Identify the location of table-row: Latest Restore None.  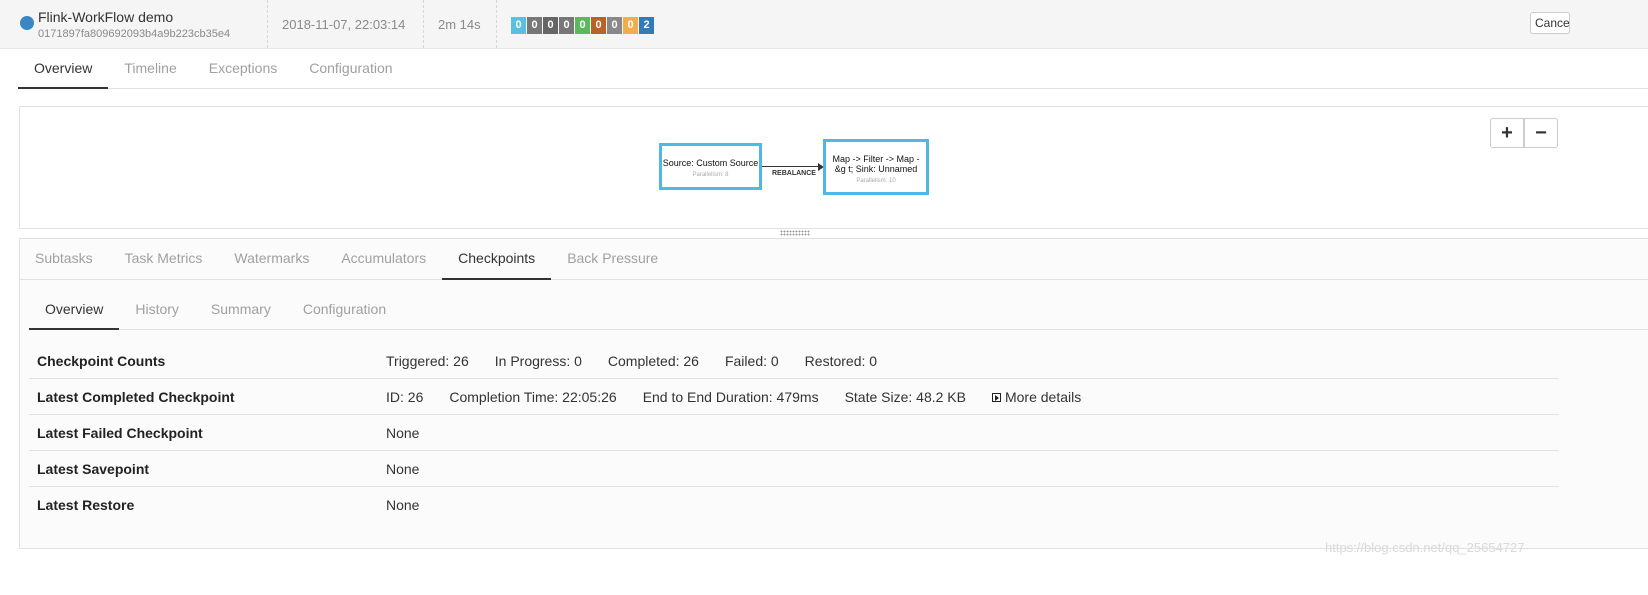
(794, 504).